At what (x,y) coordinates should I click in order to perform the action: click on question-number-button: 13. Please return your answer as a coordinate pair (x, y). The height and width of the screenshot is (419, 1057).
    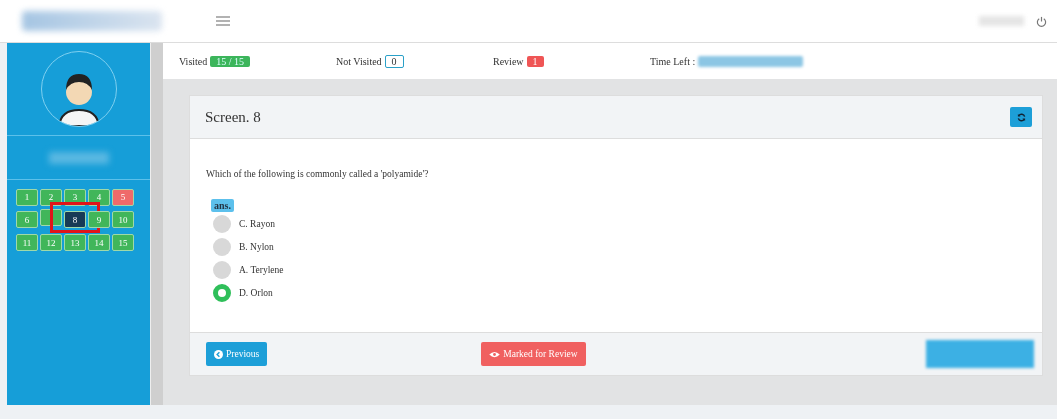
    Looking at the image, I should click on (75, 242).